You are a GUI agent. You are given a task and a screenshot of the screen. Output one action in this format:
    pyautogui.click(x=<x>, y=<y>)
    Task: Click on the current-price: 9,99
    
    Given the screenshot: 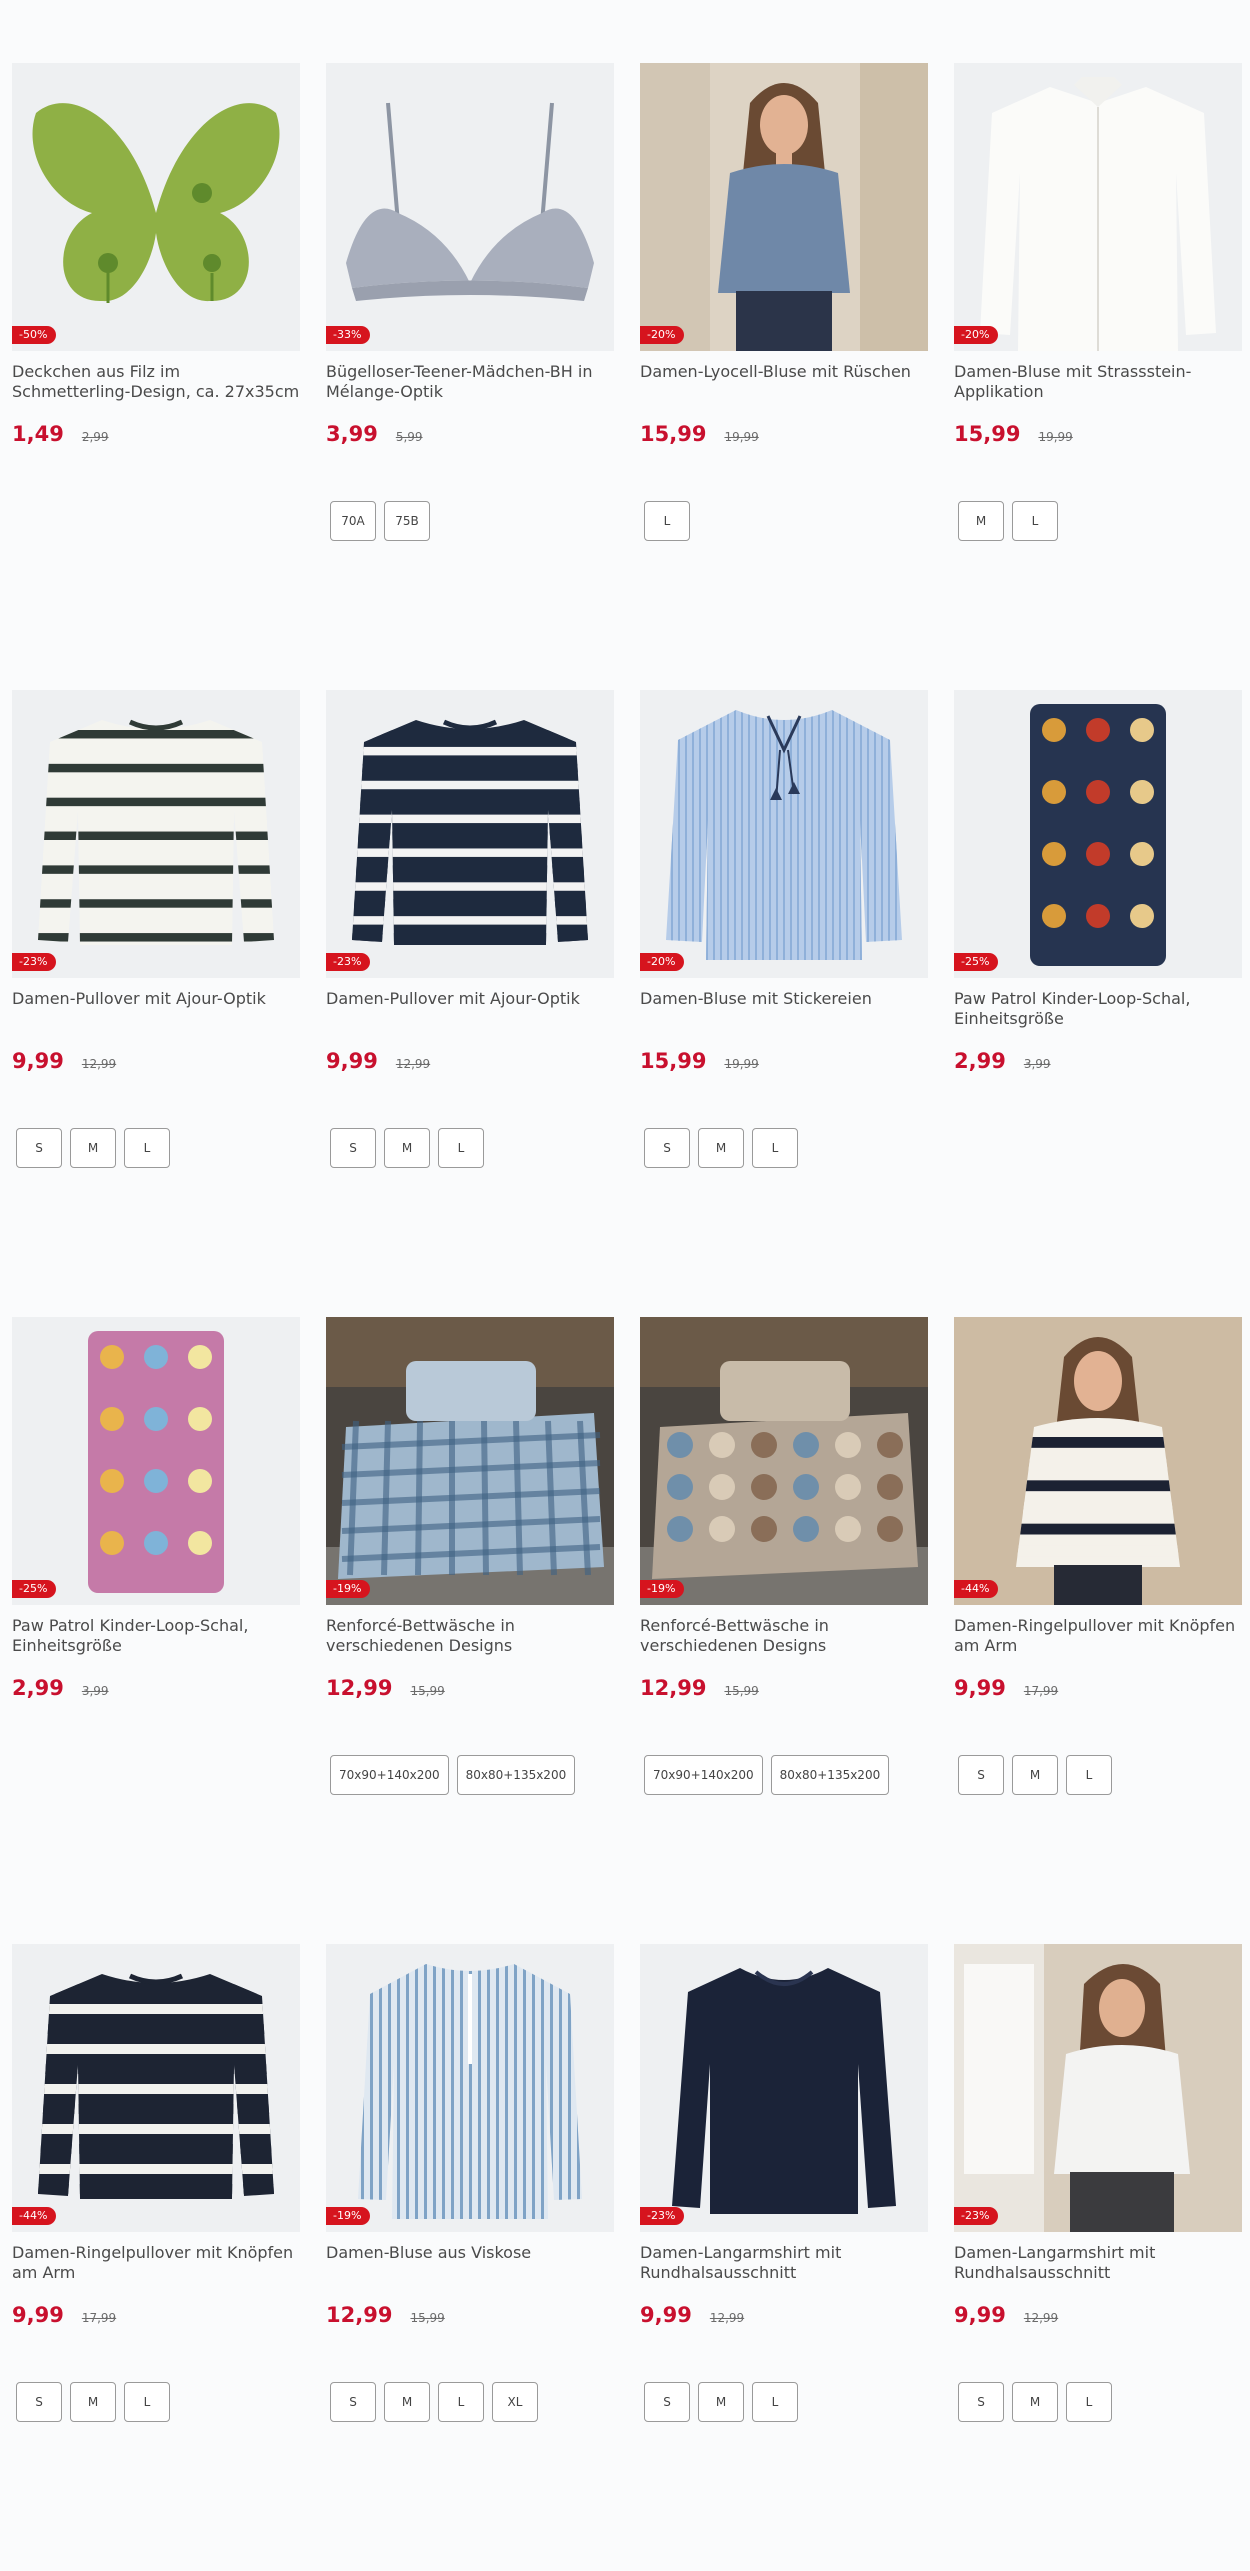 What is the action you would take?
    pyautogui.click(x=38, y=2315)
    